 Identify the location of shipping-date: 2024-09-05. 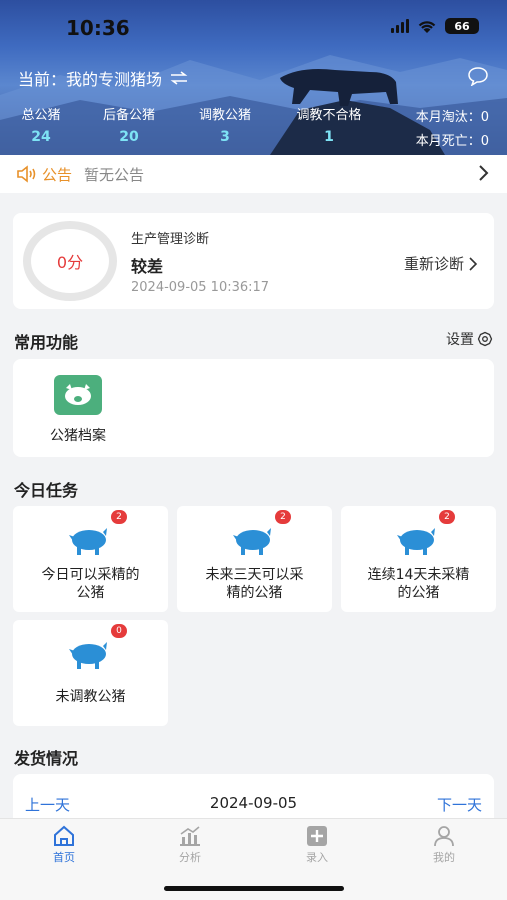
(253, 803).